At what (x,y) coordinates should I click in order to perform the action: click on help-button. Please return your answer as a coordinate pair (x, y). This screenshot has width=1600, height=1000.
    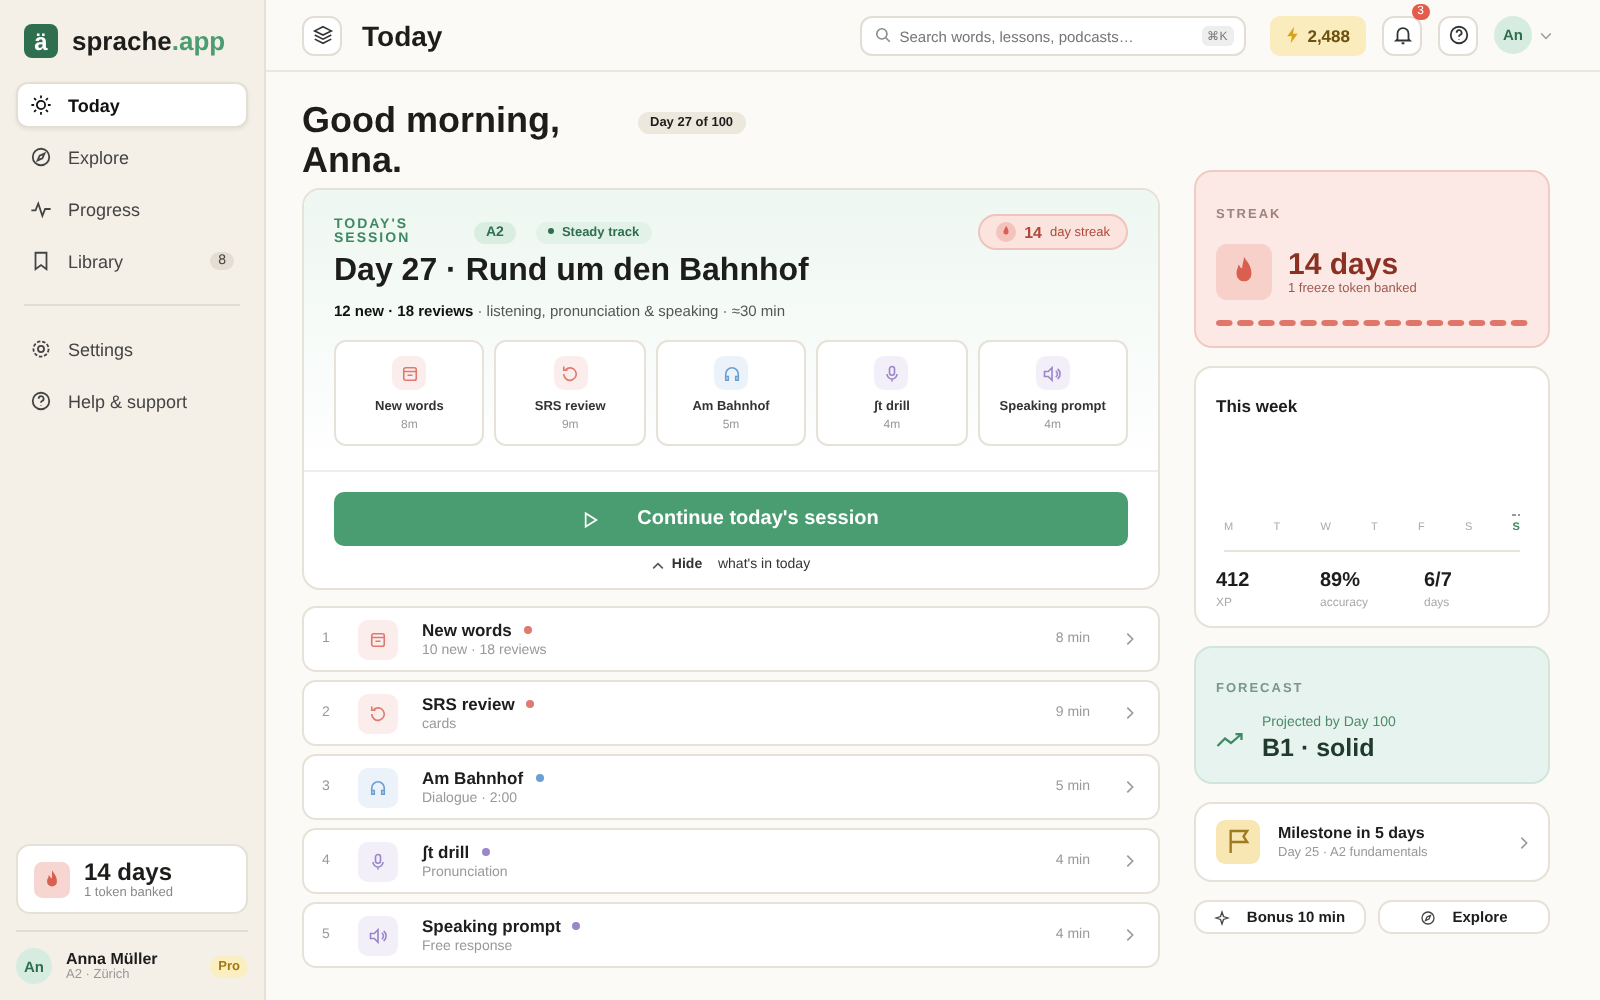
    Looking at the image, I should click on (1458, 35).